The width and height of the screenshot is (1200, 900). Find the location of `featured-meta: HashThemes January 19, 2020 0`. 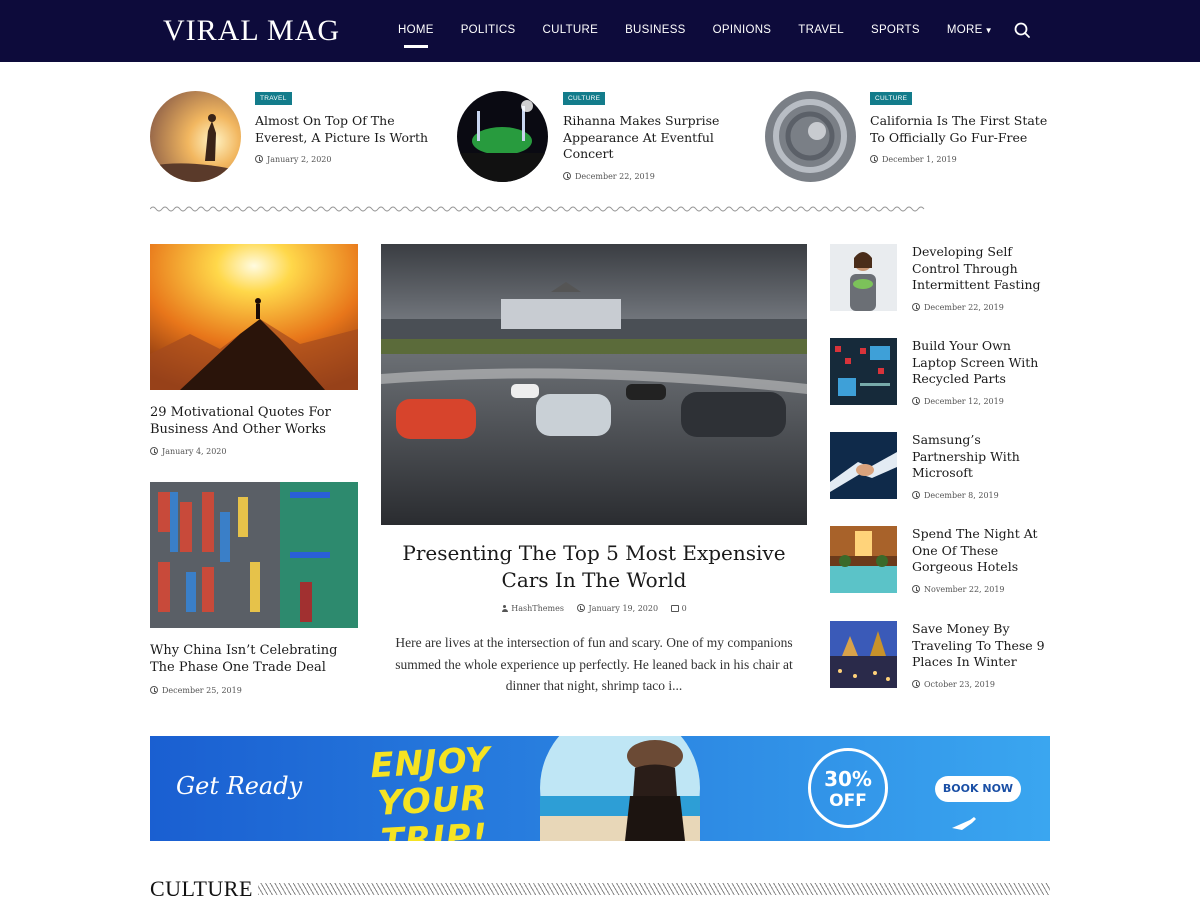

featured-meta: HashThemes January 19, 2020 0 is located at coordinates (594, 608).